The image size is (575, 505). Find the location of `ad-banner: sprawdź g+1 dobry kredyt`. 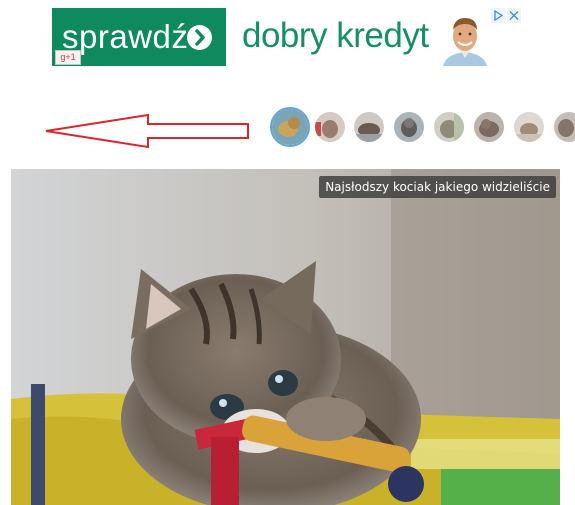

ad-banner: sprawdź g+1 dobry kredyt is located at coordinates (286, 37).